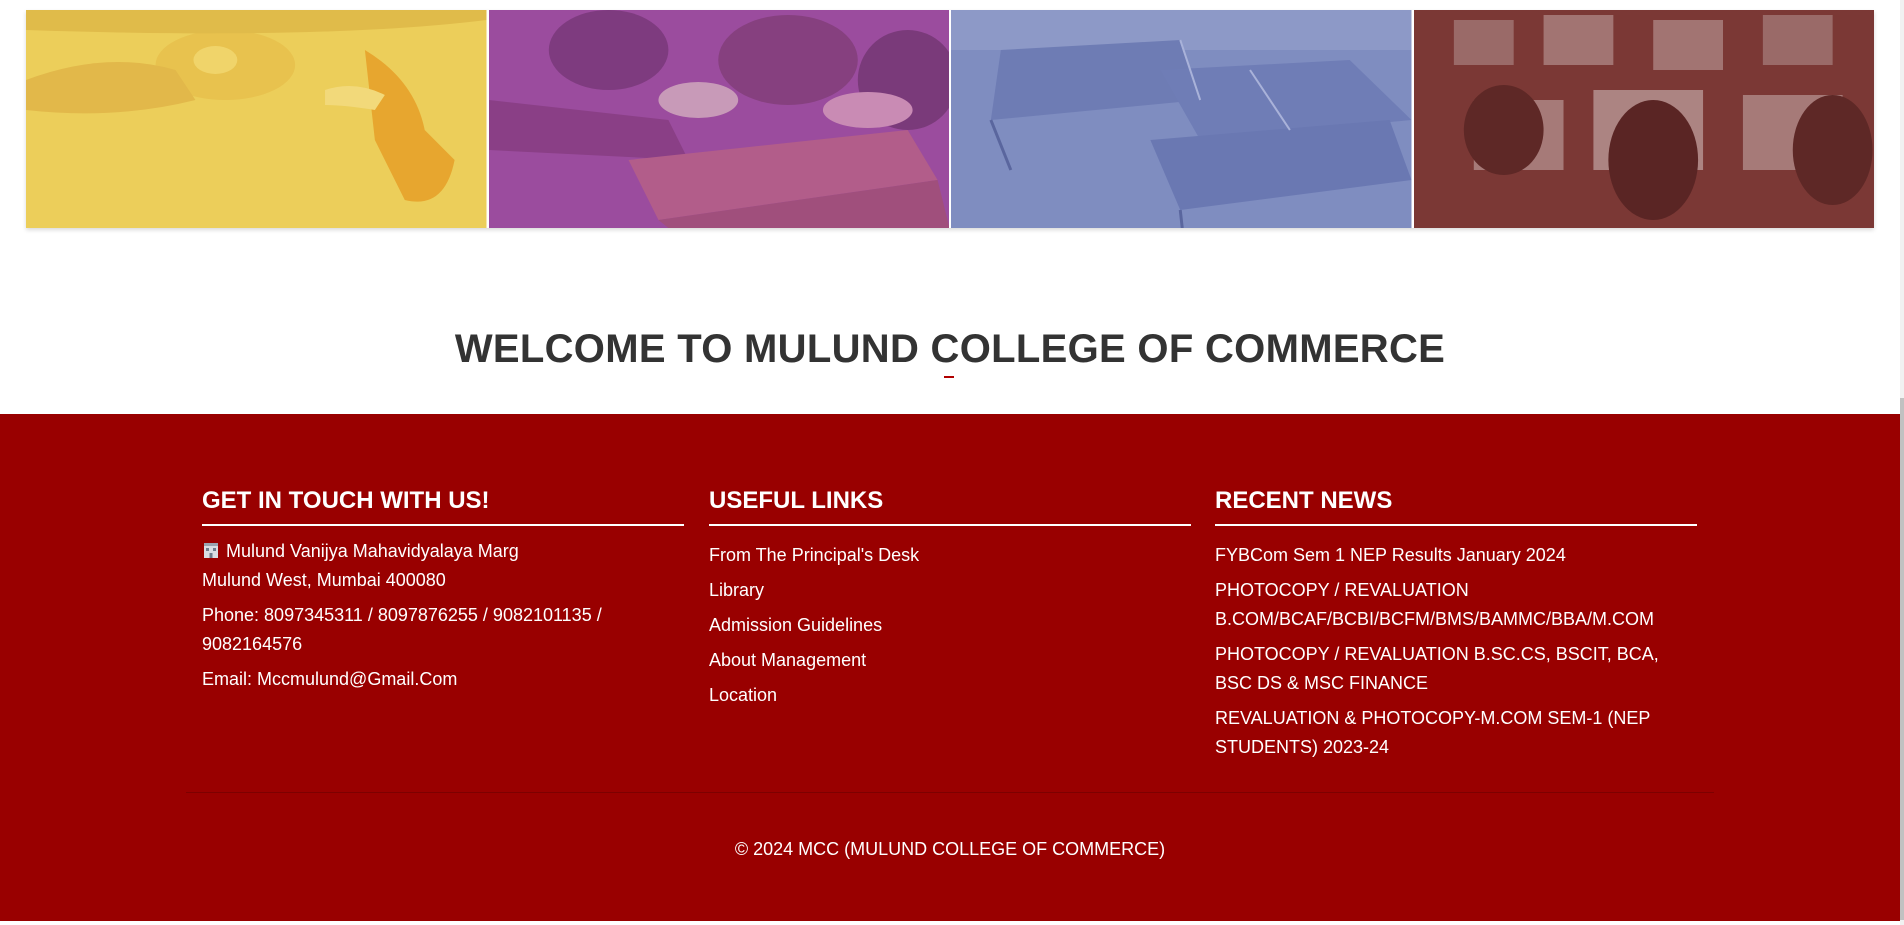  Describe the element at coordinates (950, 660) in the screenshot. I see `link-about-management: About Management` at that location.